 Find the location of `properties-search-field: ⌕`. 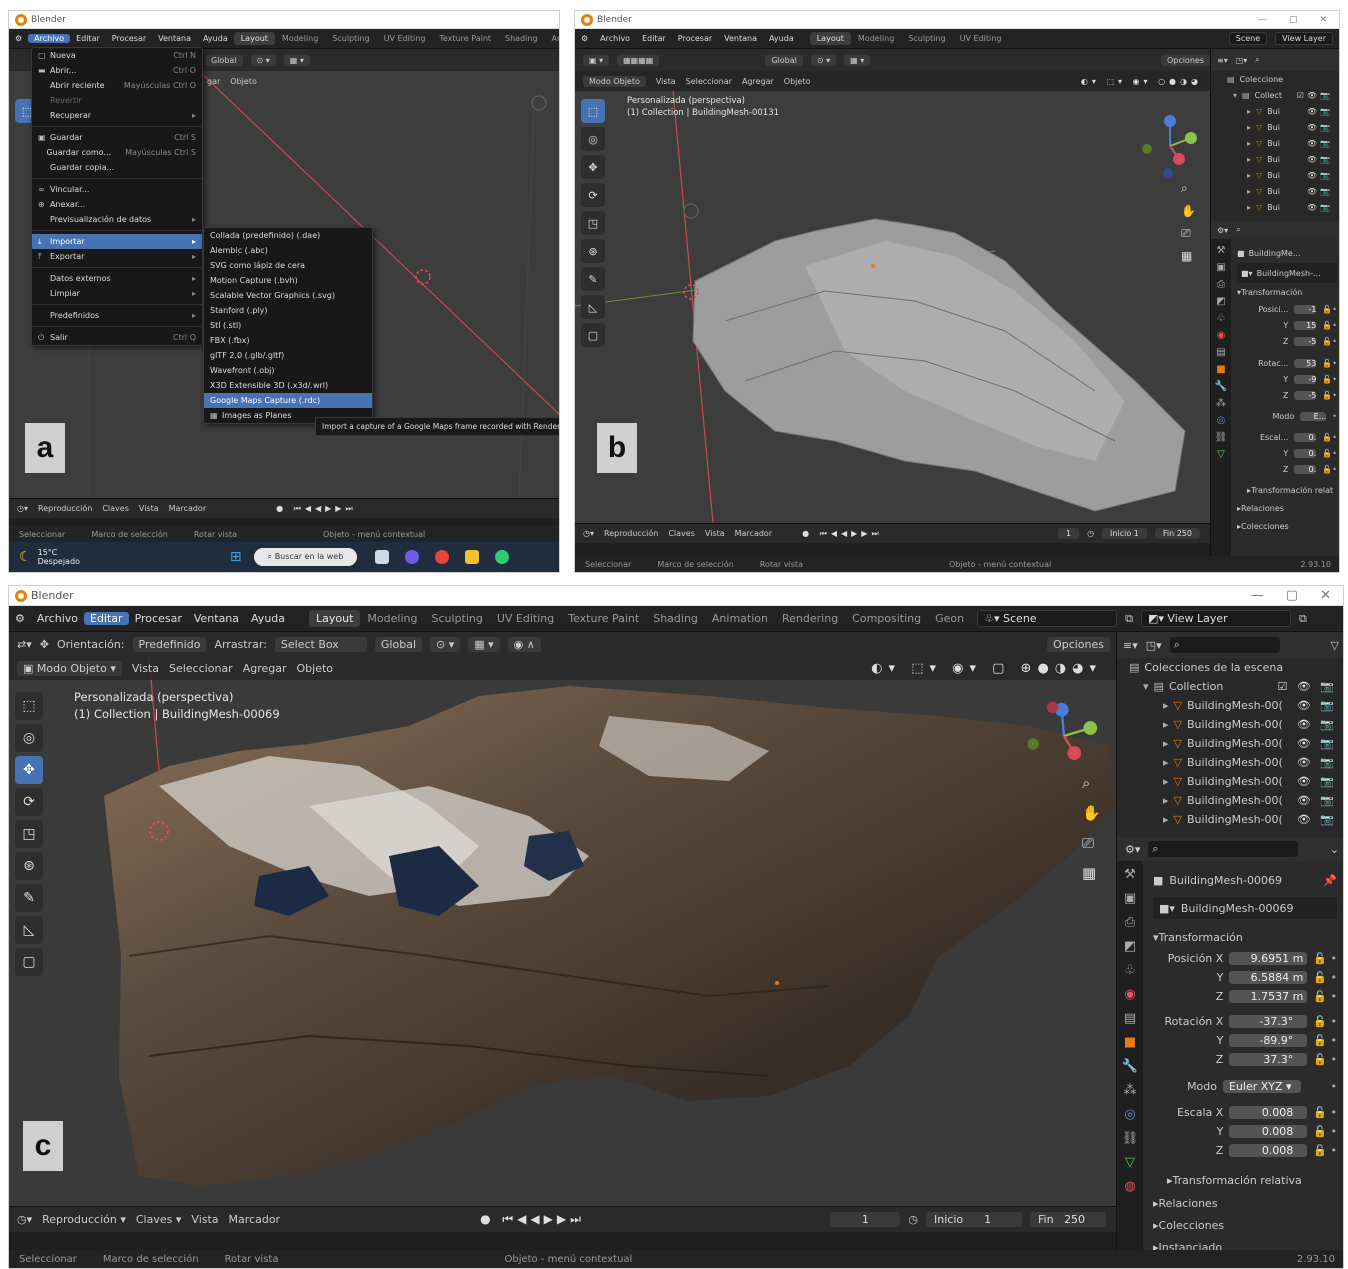

properties-search-field: ⌕ is located at coordinates (1223, 849).